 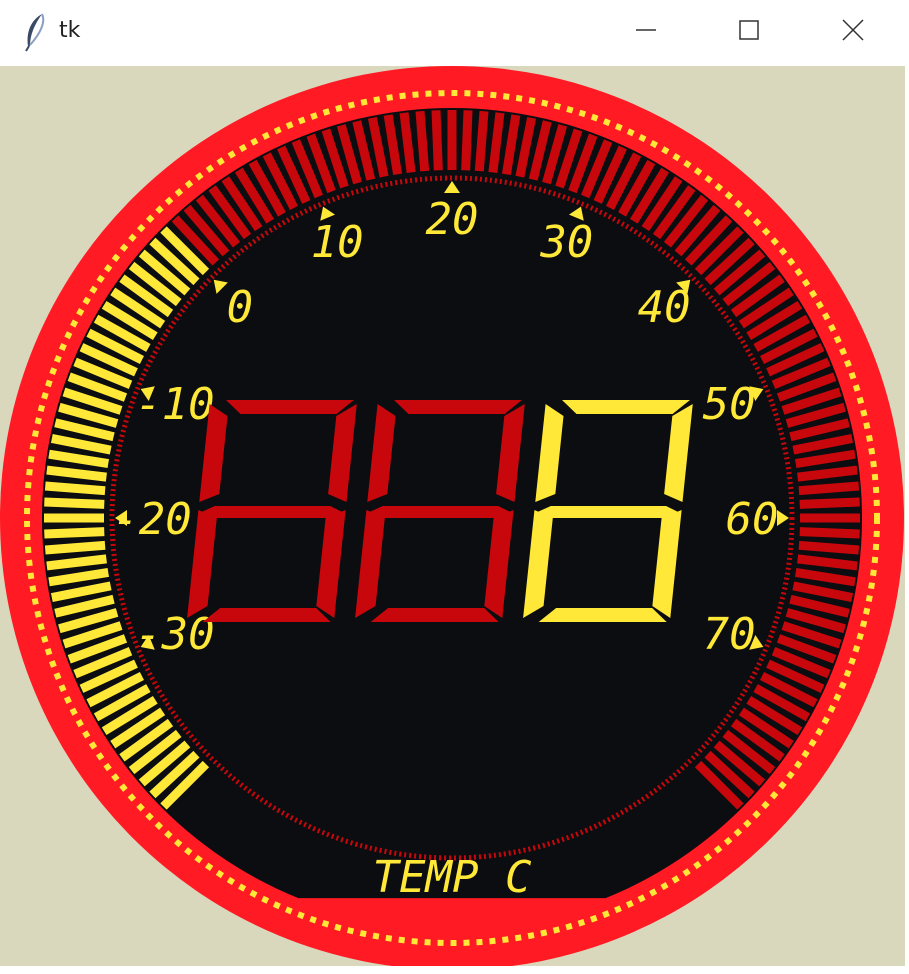 I want to click on scale-label: -20, so click(x=151, y=519).